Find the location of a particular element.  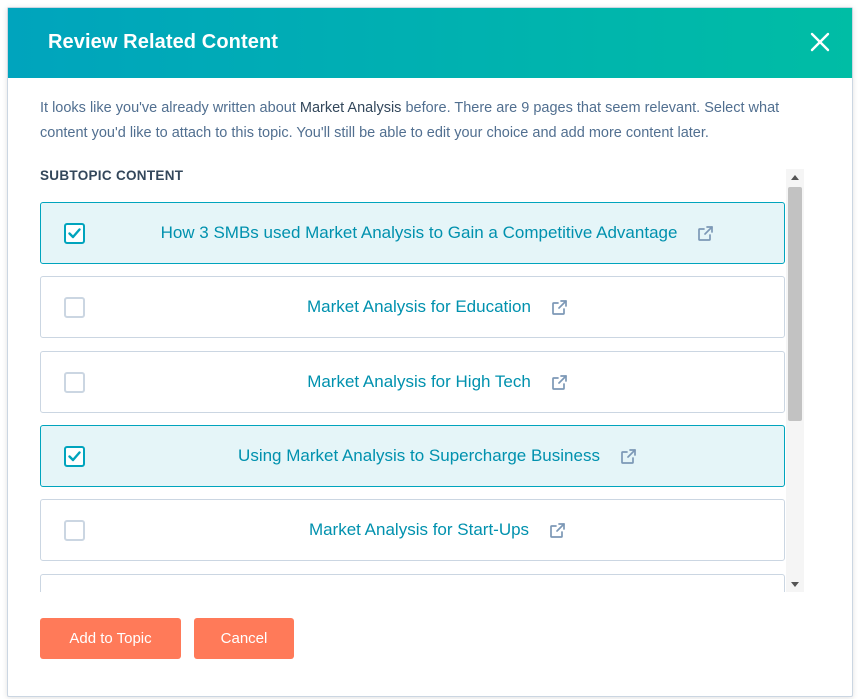

item-content: Market Analysis for Start-Ups is located at coordinates (437, 530).